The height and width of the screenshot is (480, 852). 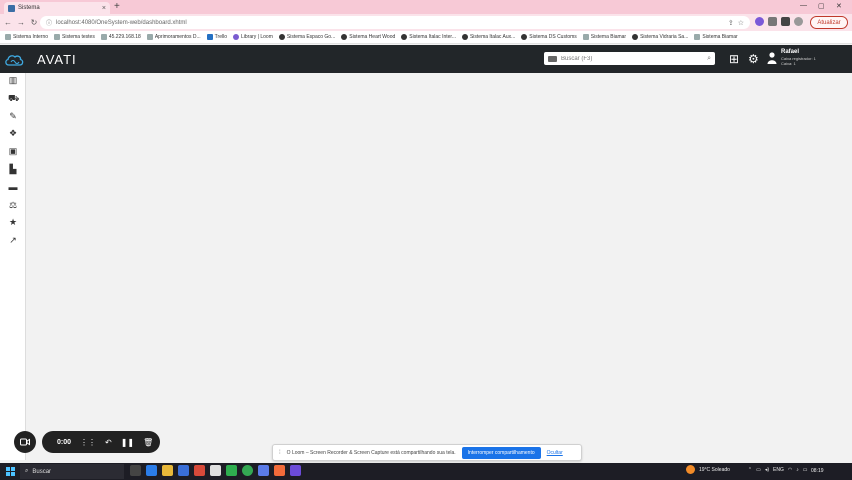 I want to click on tab-title: Sistema, so click(x=29, y=8).